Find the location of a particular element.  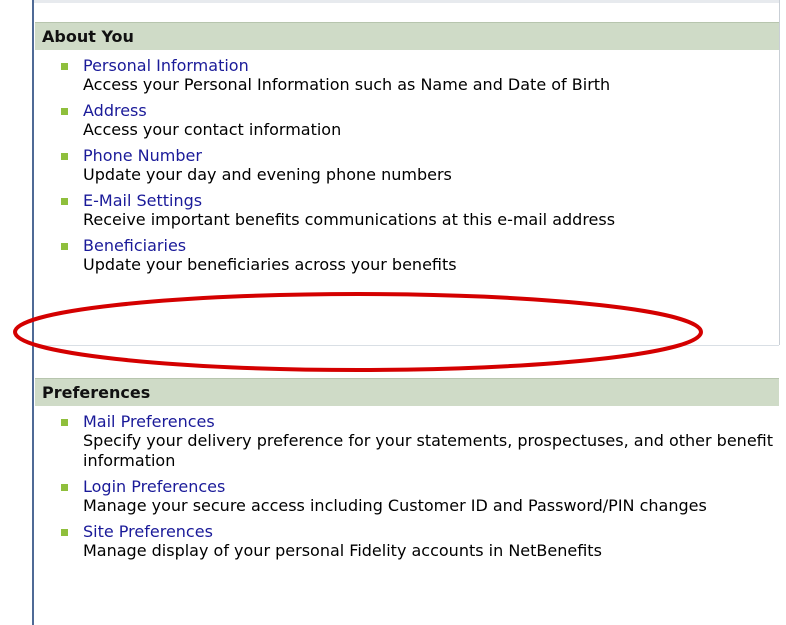

list-item-address: Address Access your contact information is located at coordinates (407, 120).